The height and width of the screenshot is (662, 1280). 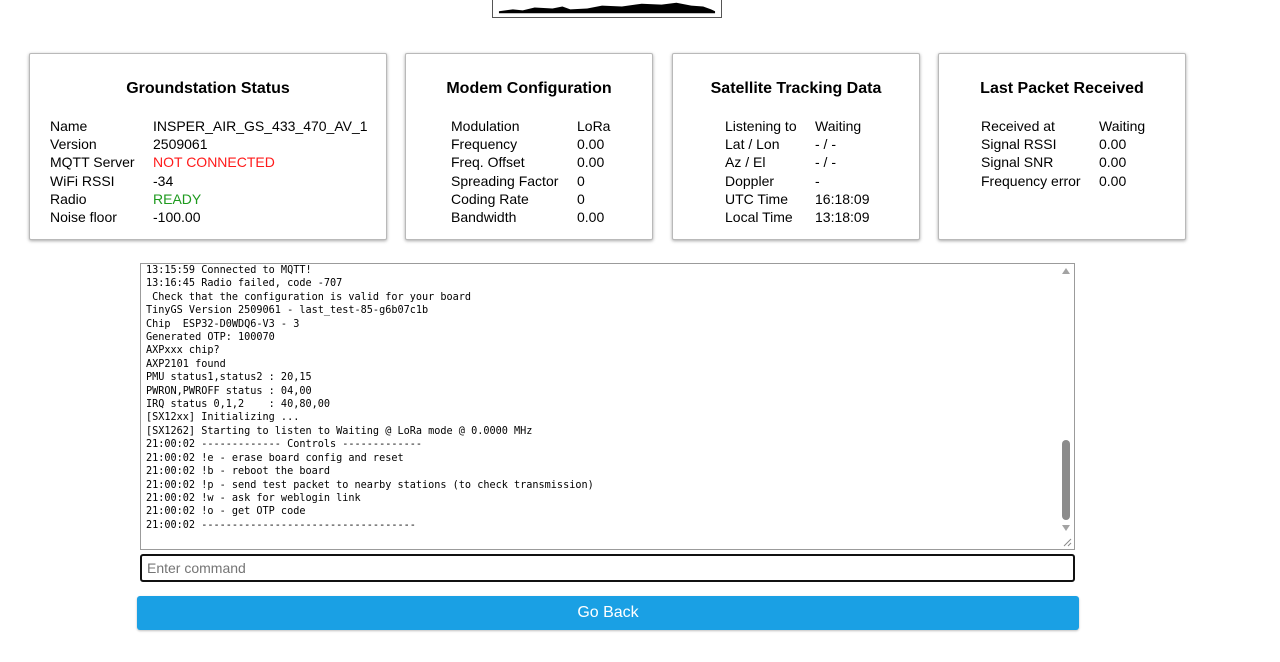 What do you see at coordinates (209, 199) in the screenshot?
I see `table-row: Radio READY` at bounding box center [209, 199].